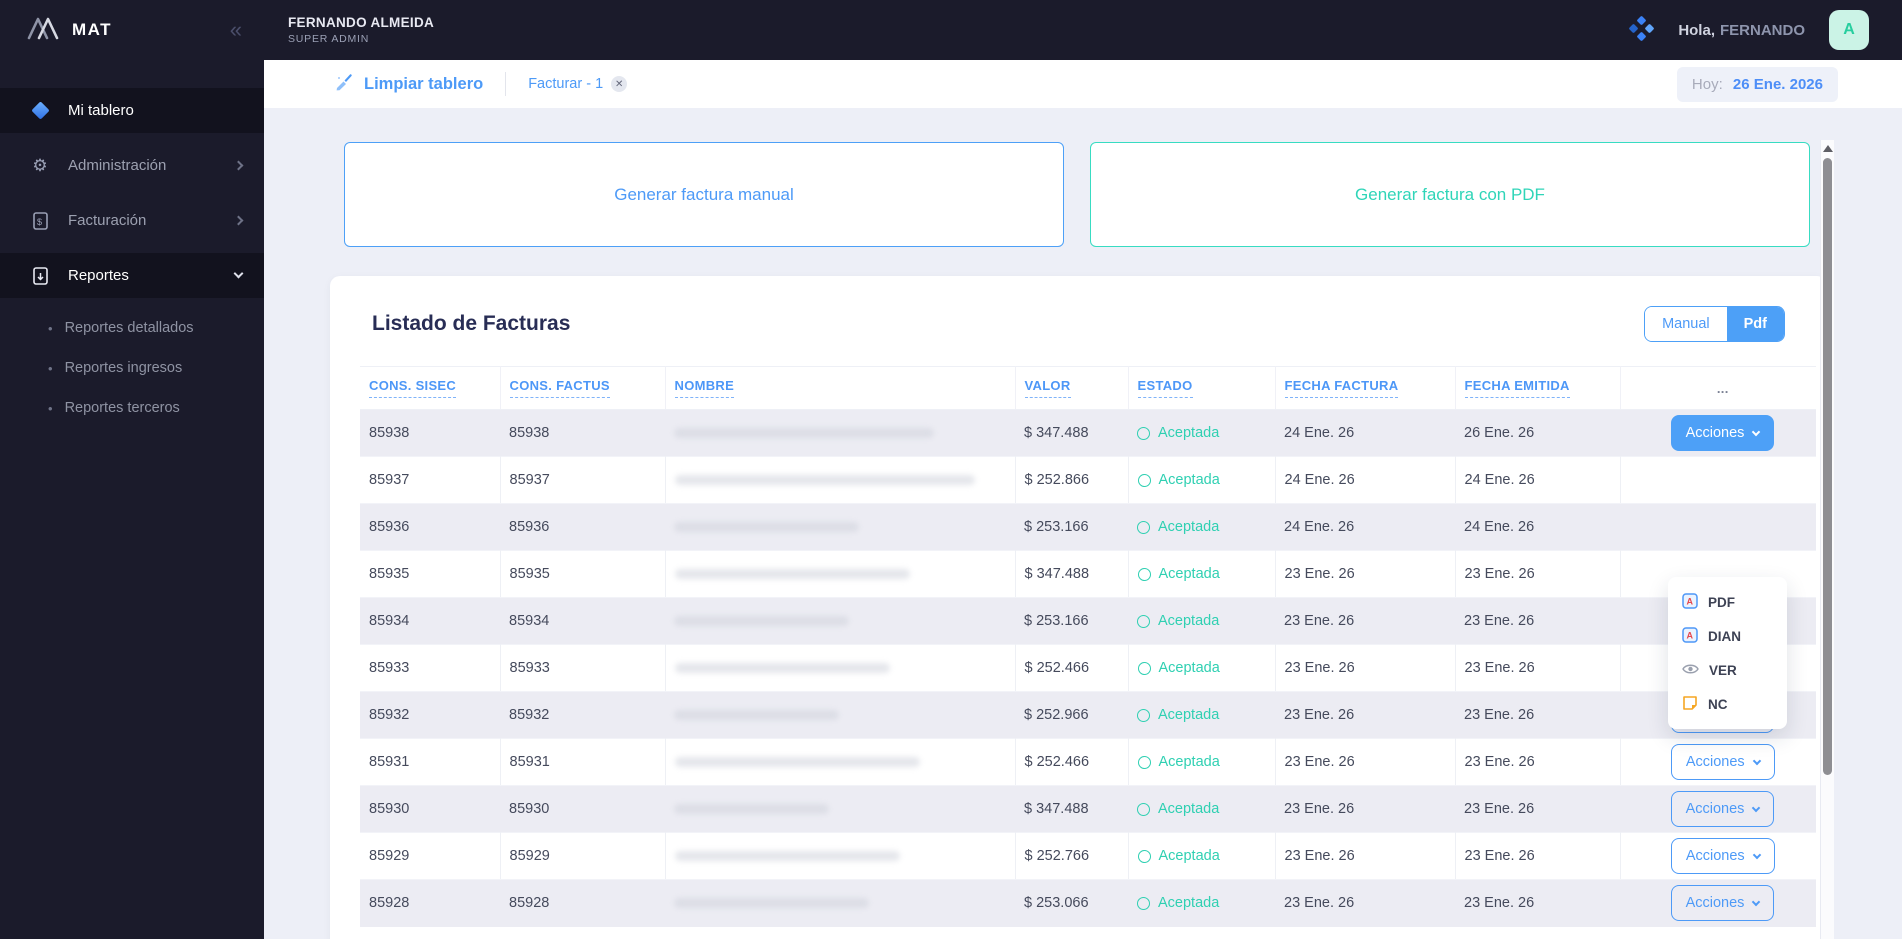 The height and width of the screenshot is (939, 1902). Describe the element at coordinates (1686, 324) in the screenshot. I see `toggle-manual-button: Manual` at that location.